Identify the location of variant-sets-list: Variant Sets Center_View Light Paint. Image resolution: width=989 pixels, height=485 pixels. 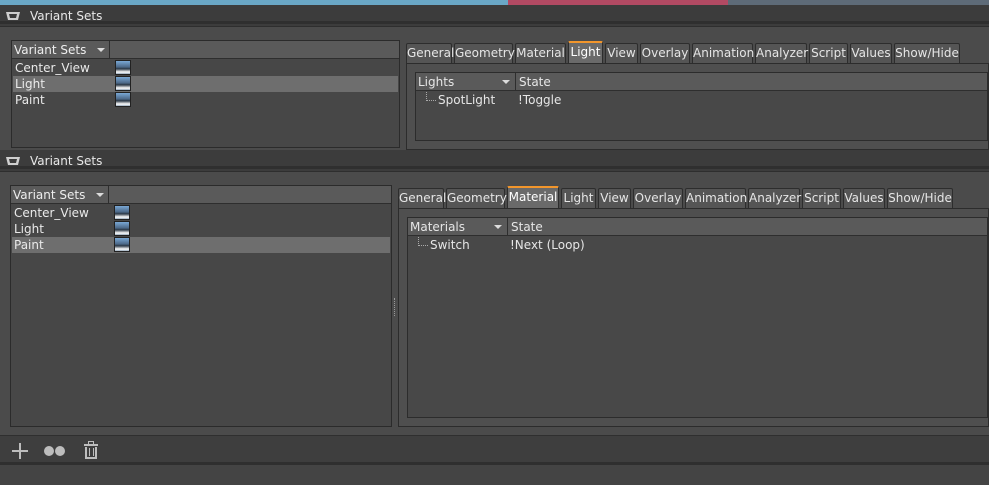
(205, 94).